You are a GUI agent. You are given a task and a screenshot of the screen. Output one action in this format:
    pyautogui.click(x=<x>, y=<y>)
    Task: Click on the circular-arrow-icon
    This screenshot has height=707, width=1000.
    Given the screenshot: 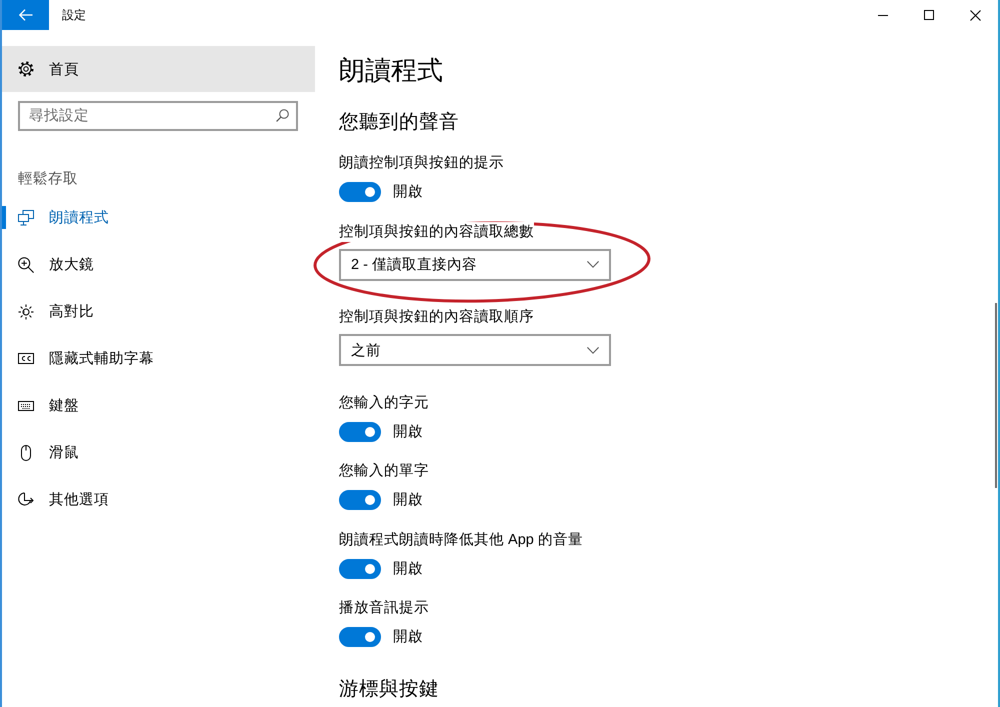 What is the action you would take?
    pyautogui.click(x=26, y=499)
    